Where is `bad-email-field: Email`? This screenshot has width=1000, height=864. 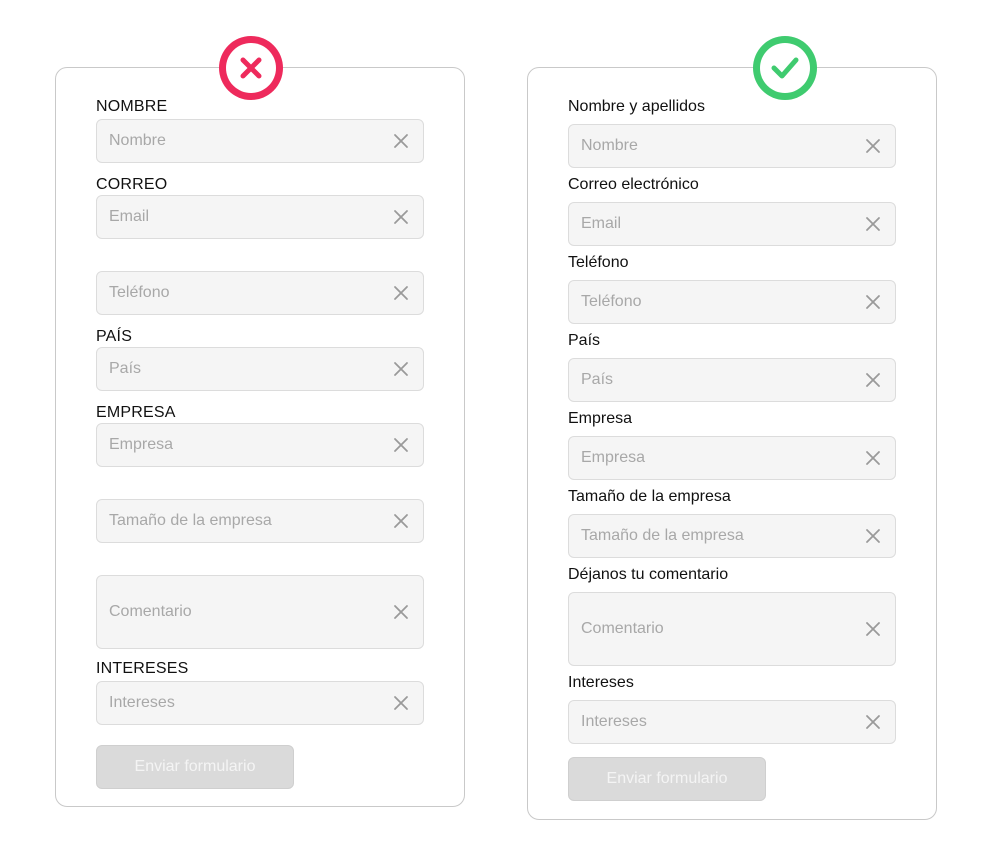 bad-email-field: Email is located at coordinates (260, 217).